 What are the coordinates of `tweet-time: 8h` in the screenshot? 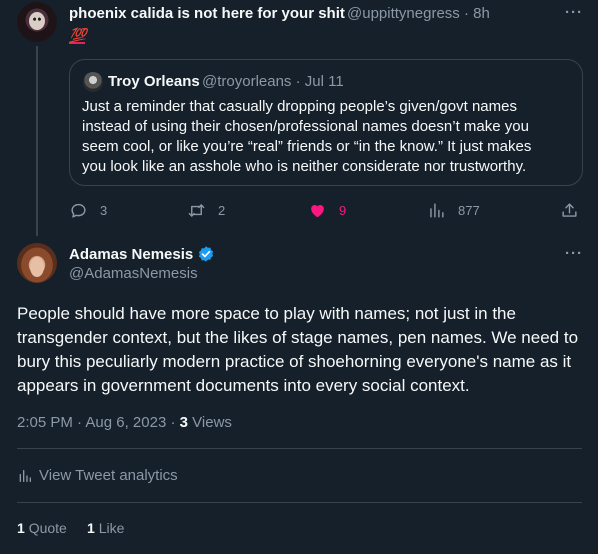 It's located at (481, 13).